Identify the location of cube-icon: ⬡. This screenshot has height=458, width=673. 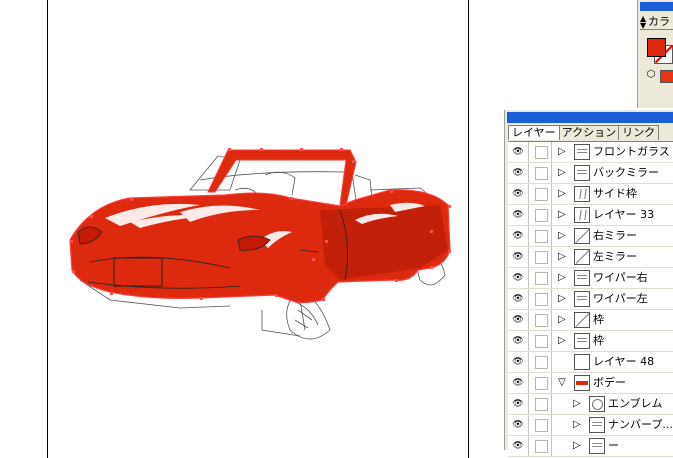
(651, 75).